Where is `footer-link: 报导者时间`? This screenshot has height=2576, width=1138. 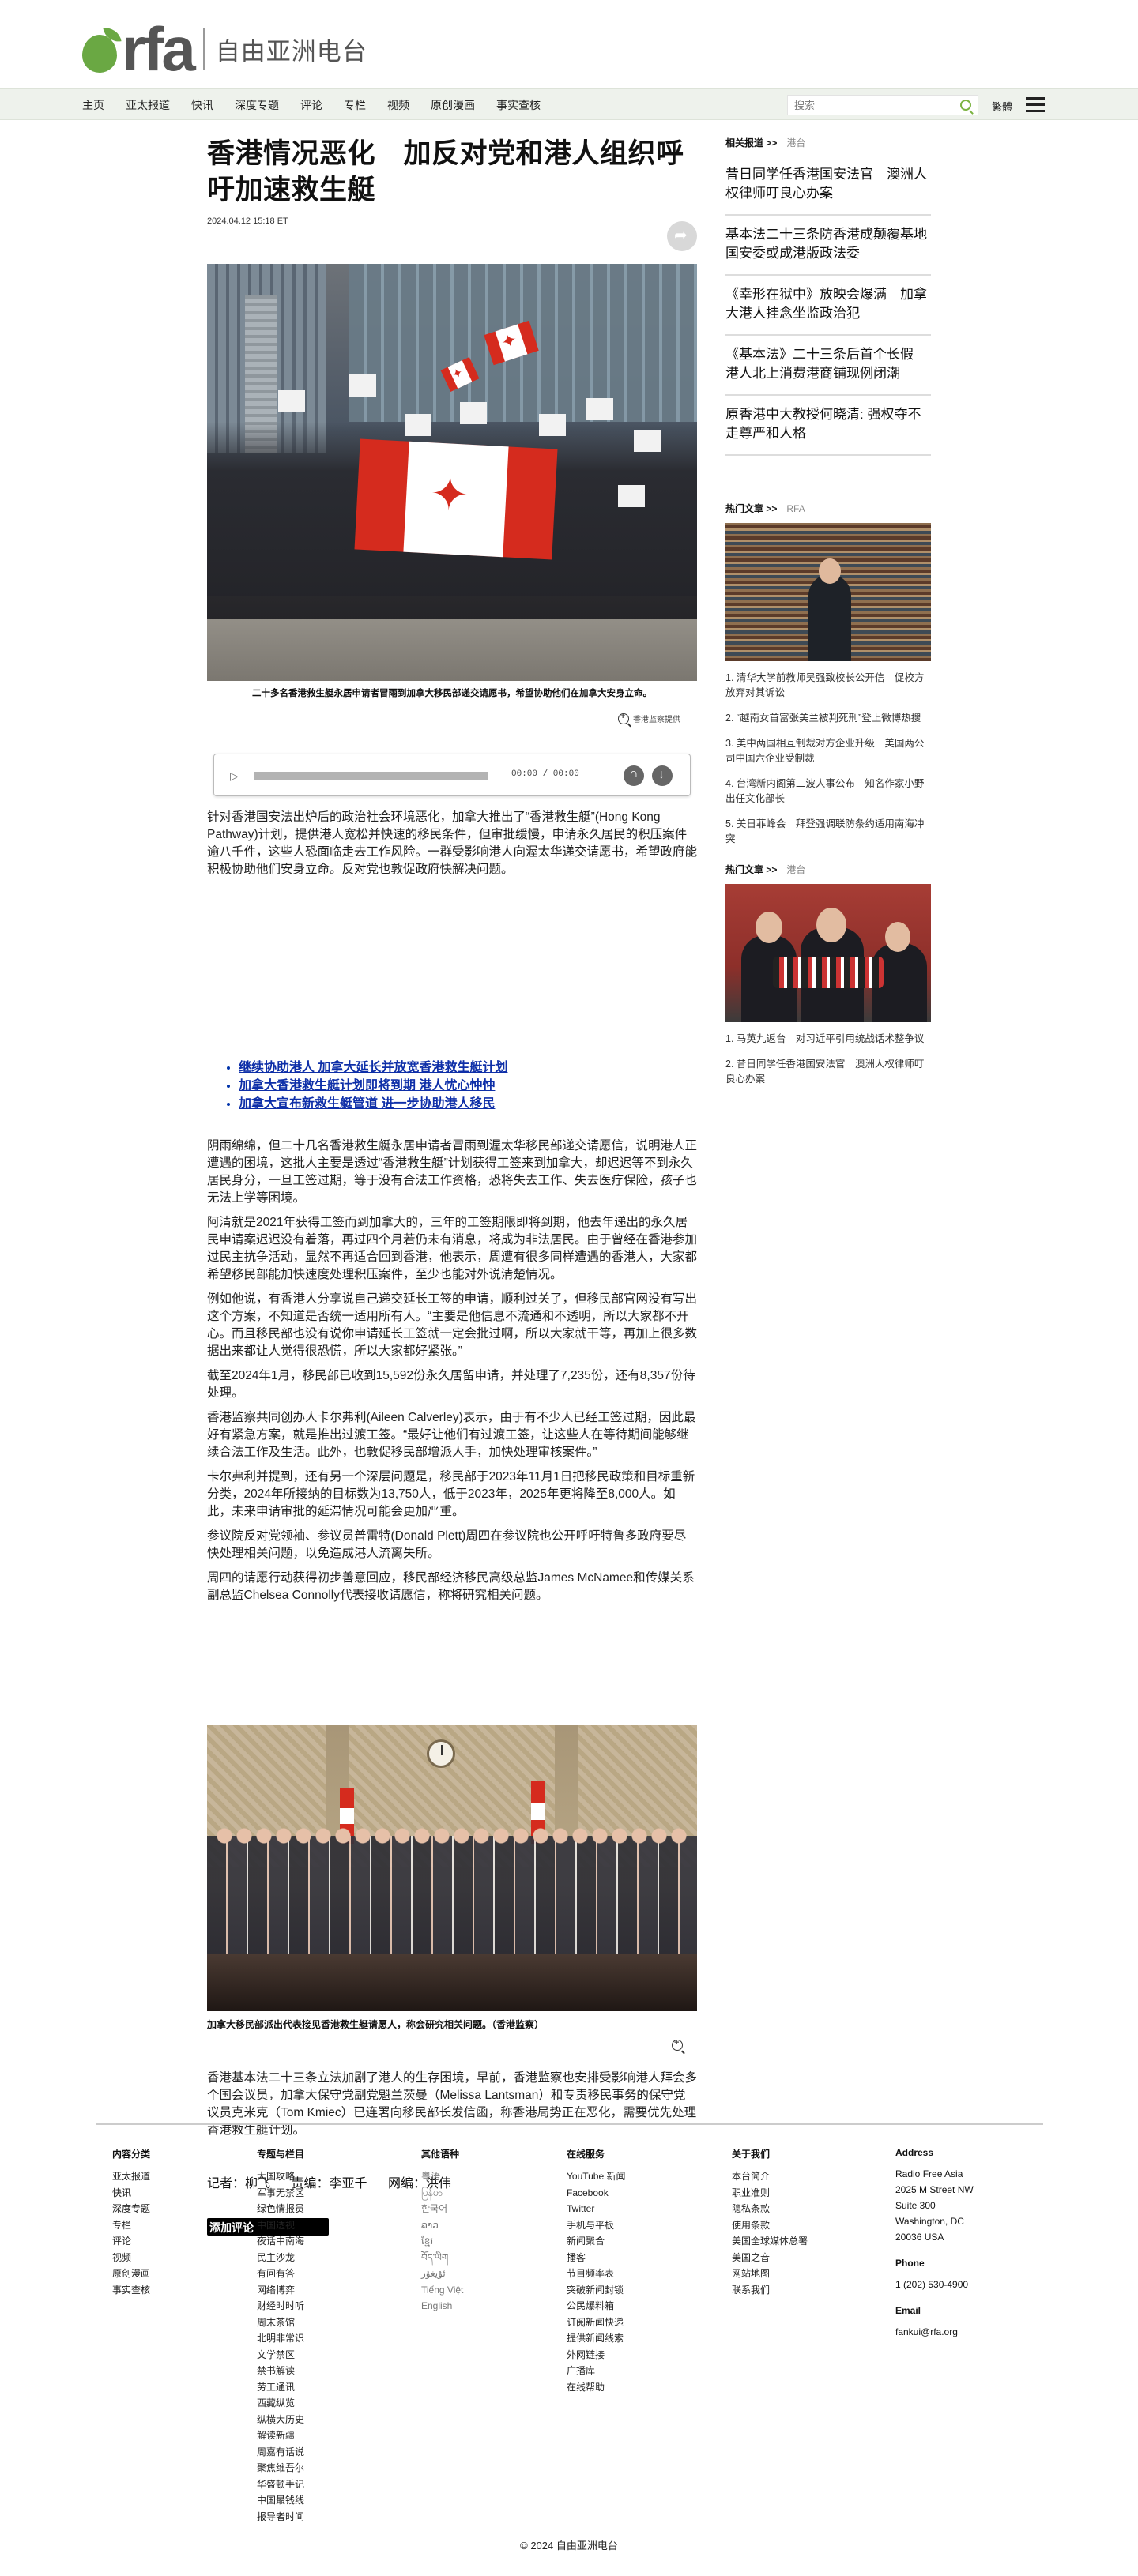
footer-link: 报导者时间 is located at coordinates (280, 2517).